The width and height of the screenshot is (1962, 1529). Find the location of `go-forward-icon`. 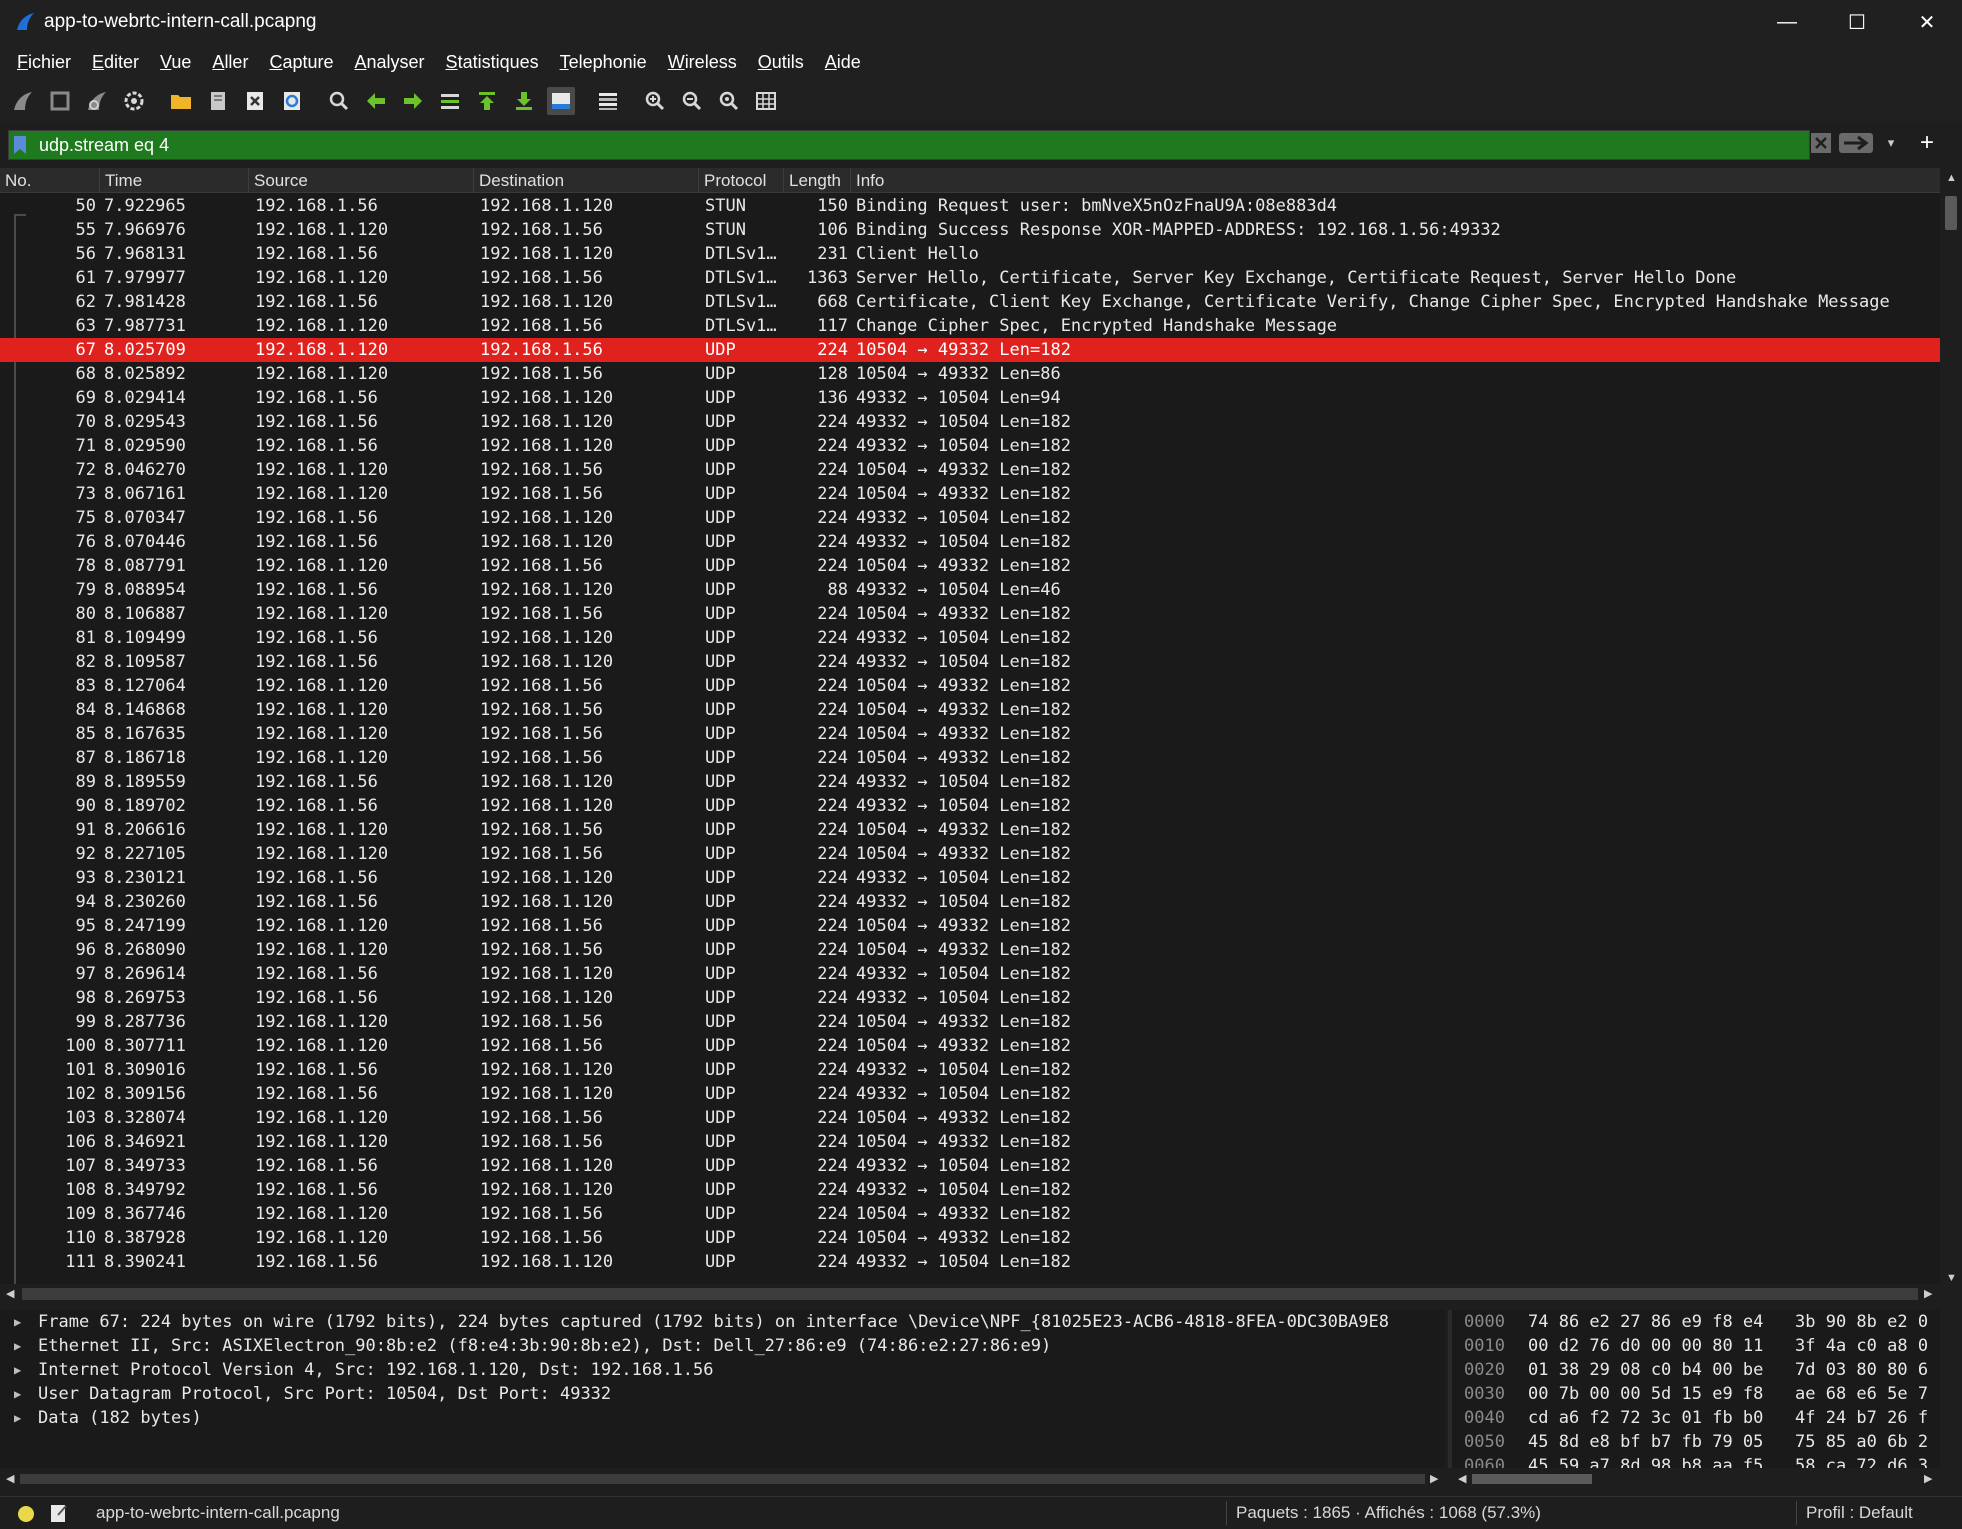

go-forward-icon is located at coordinates (413, 101).